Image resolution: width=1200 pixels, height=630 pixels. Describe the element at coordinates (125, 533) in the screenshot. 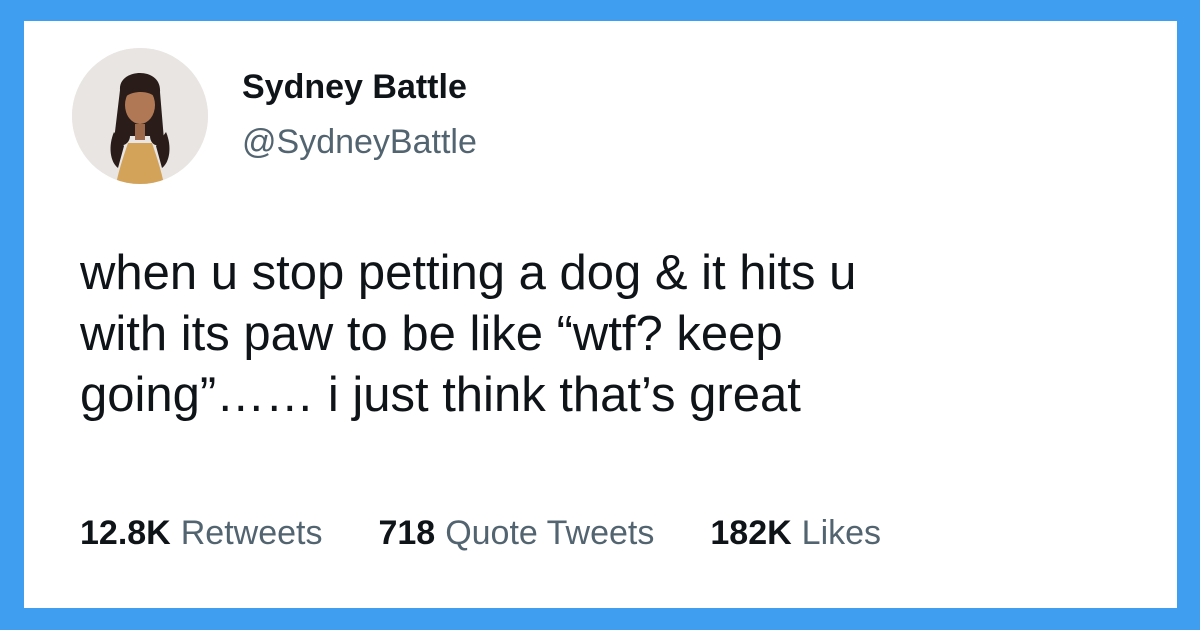

I see `retweets-count: 12.8K` at that location.